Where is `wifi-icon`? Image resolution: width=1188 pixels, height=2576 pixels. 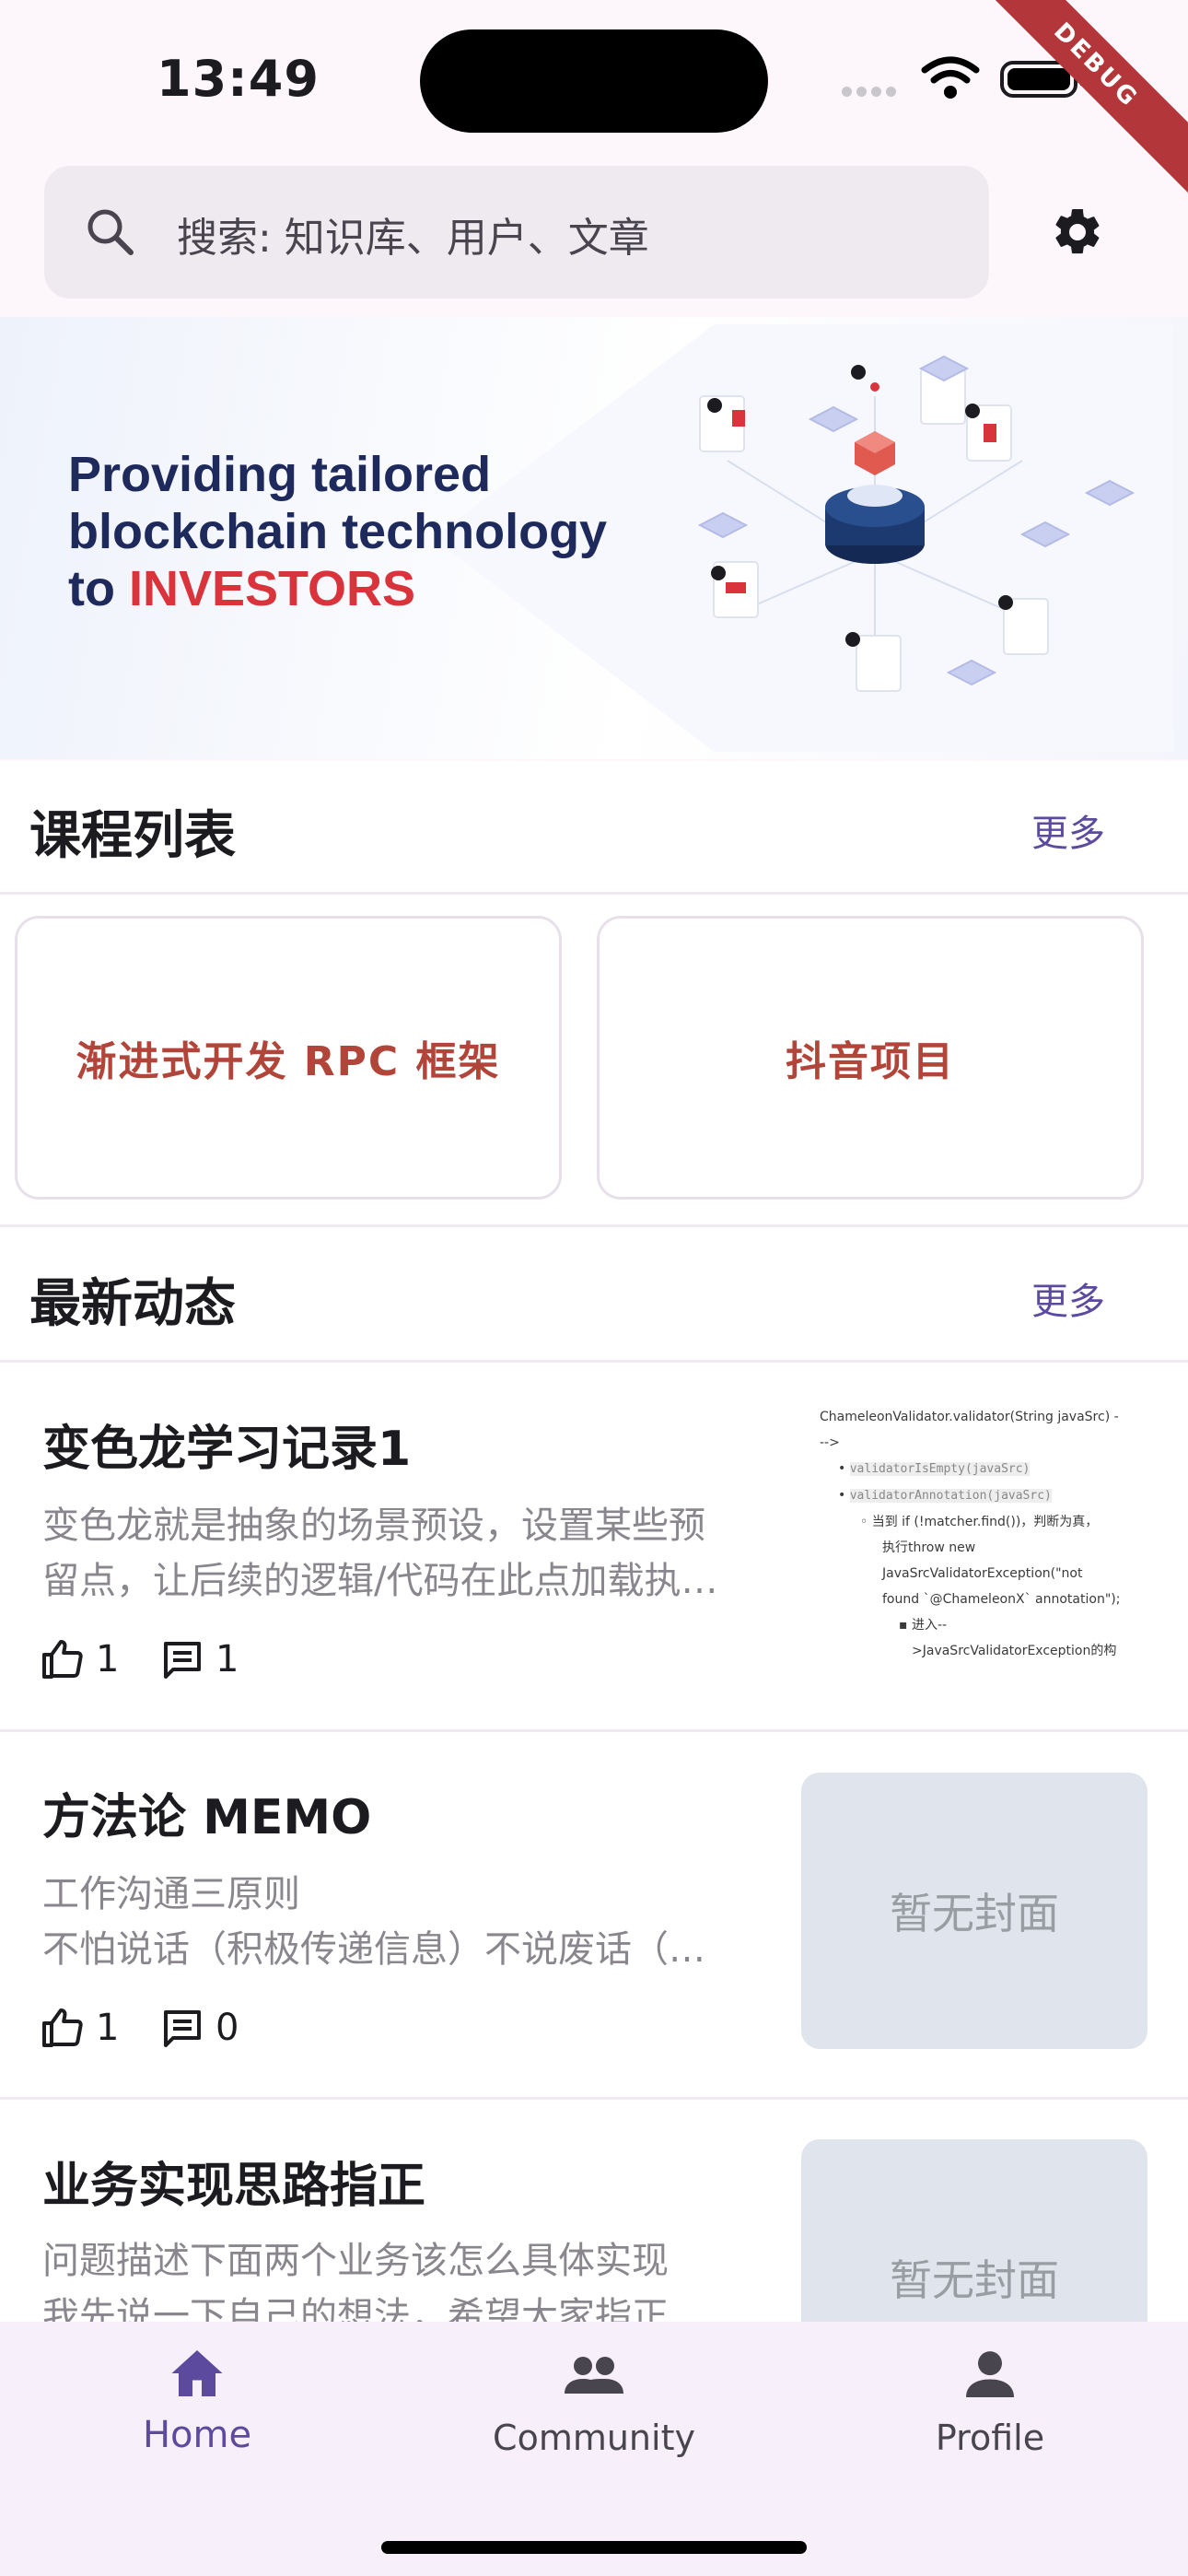
wifi-icon is located at coordinates (951, 77).